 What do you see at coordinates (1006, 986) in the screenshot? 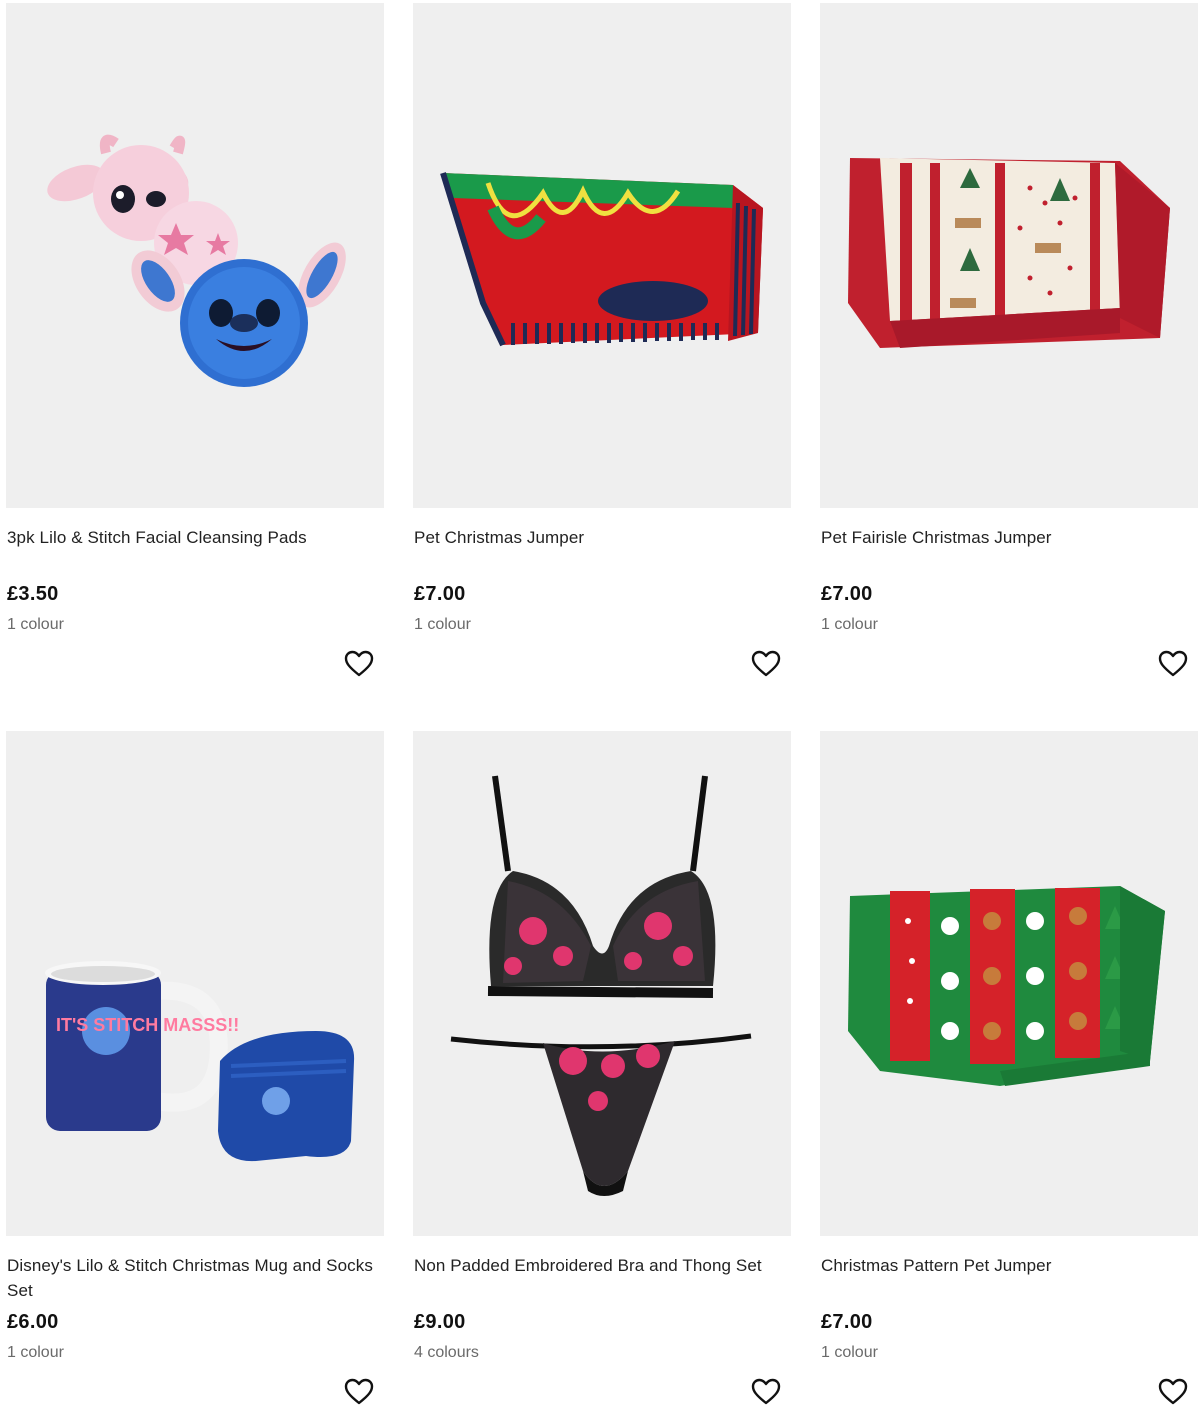
I see `green-pet-jumper-image` at bounding box center [1006, 986].